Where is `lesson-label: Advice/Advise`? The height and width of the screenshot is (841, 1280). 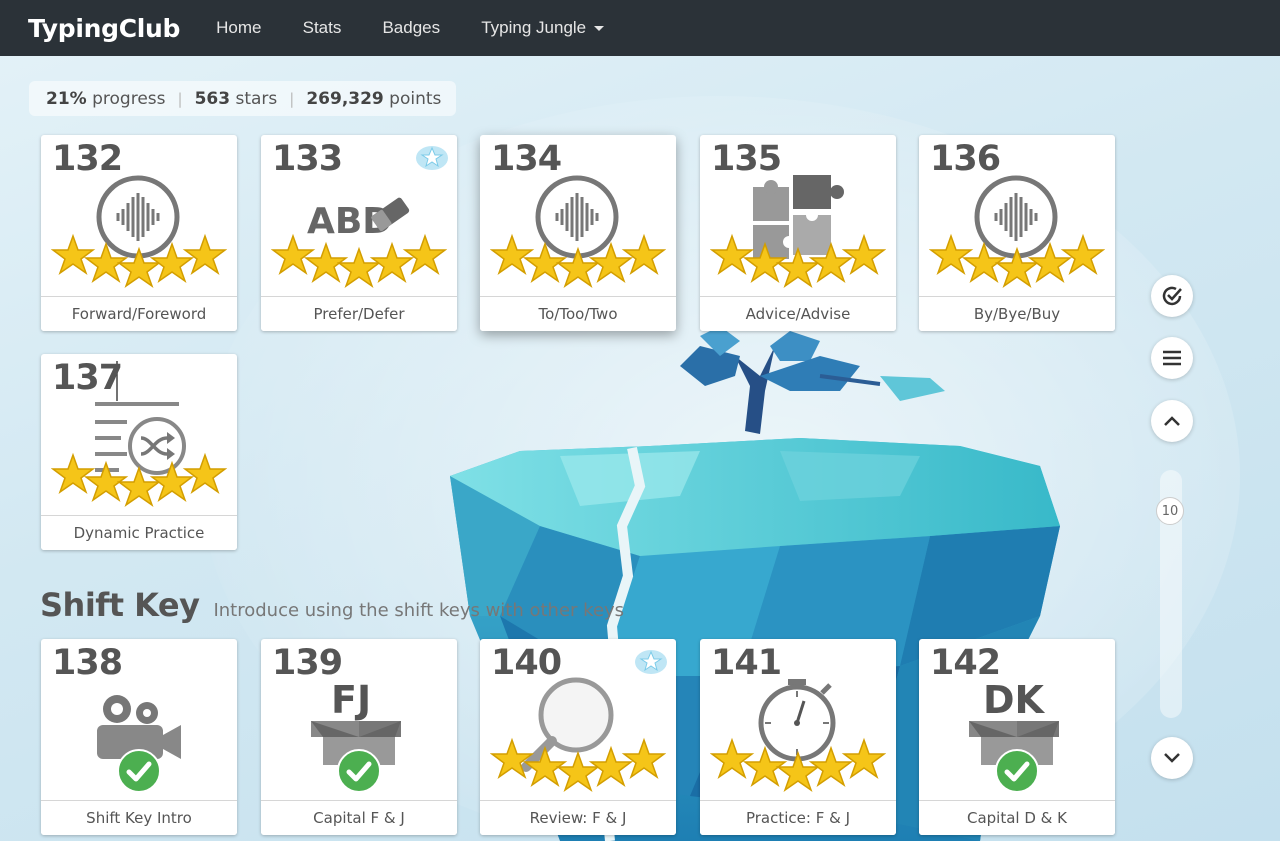 lesson-label: Advice/Advise is located at coordinates (798, 313).